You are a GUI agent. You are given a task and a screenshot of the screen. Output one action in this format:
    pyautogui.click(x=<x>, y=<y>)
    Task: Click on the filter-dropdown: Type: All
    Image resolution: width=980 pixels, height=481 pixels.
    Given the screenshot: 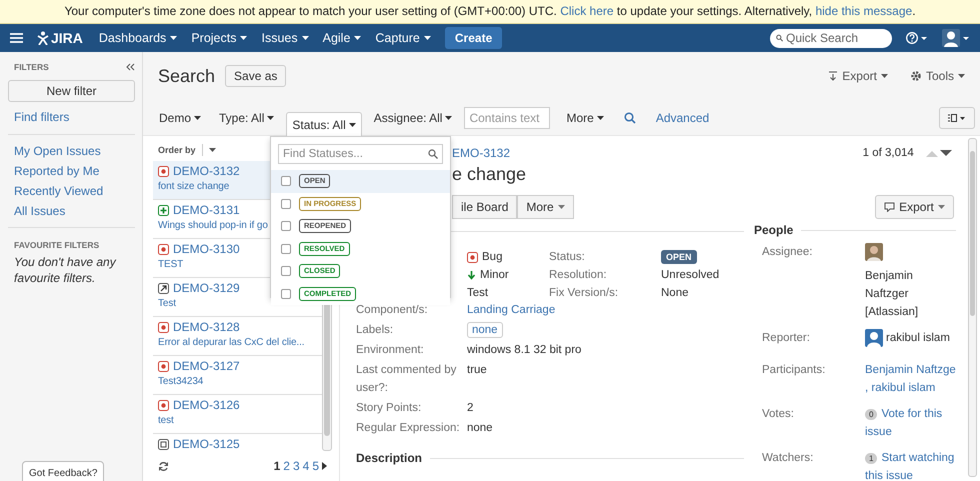 What is the action you would take?
    pyautogui.click(x=246, y=117)
    